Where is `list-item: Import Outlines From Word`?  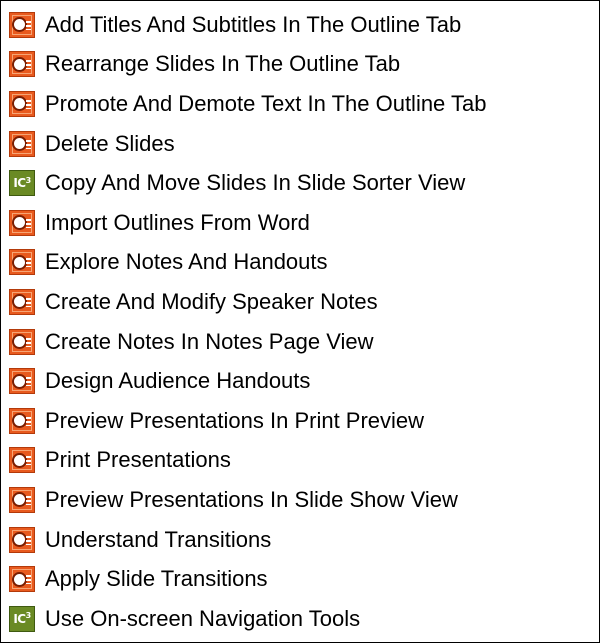
list-item: Import Outlines From Word is located at coordinates (247, 223).